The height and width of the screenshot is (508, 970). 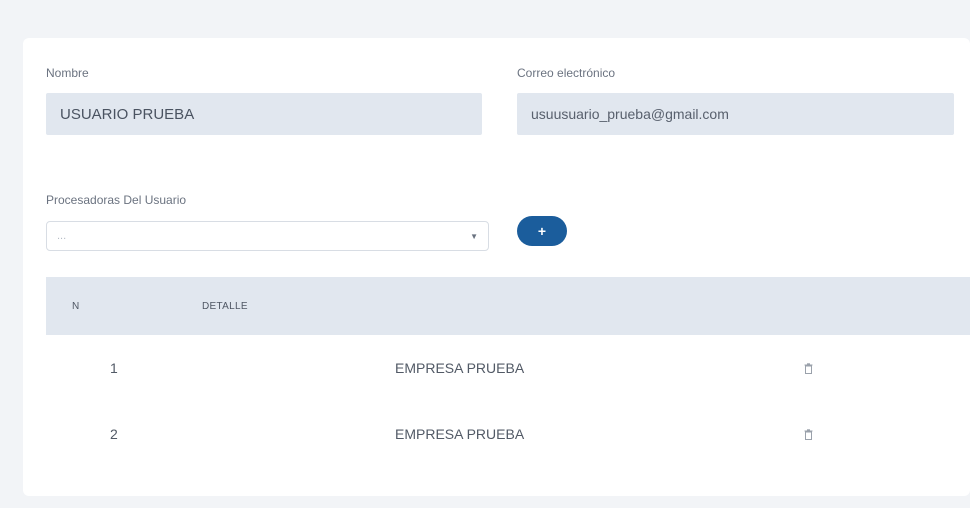 What do you see at coordinates (127, 114) in the screenshot?
I see `name-value: USUARIO PRUEBA` at bounding box center [127, 114].